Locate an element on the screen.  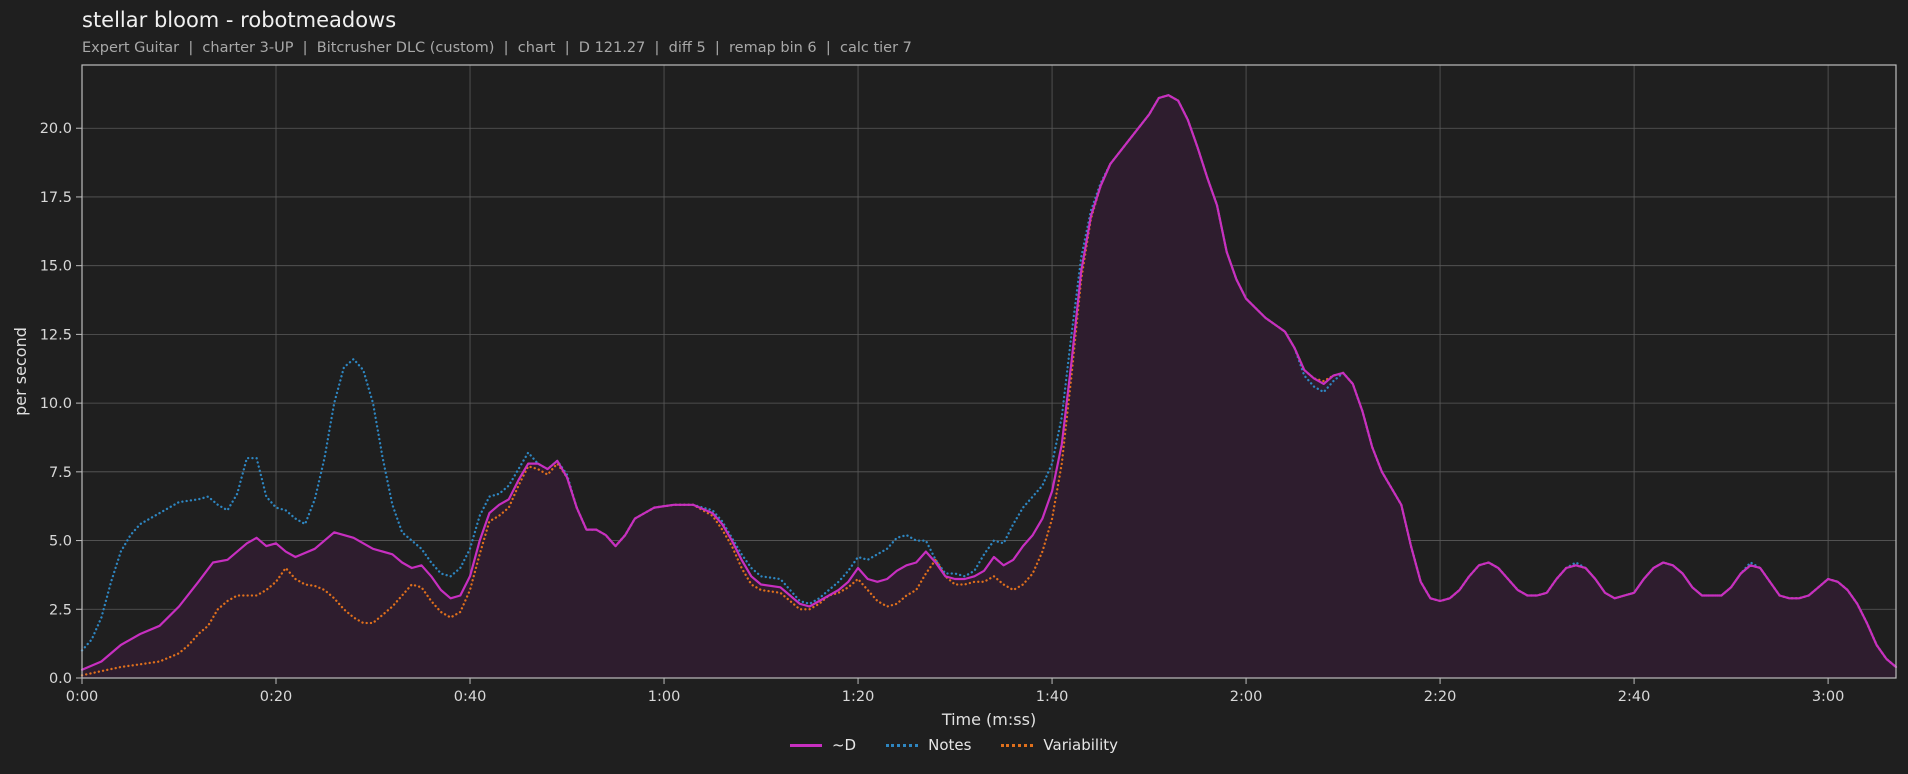
x-axis-label: Time (m:ss) is located at coordinates (988, 719).